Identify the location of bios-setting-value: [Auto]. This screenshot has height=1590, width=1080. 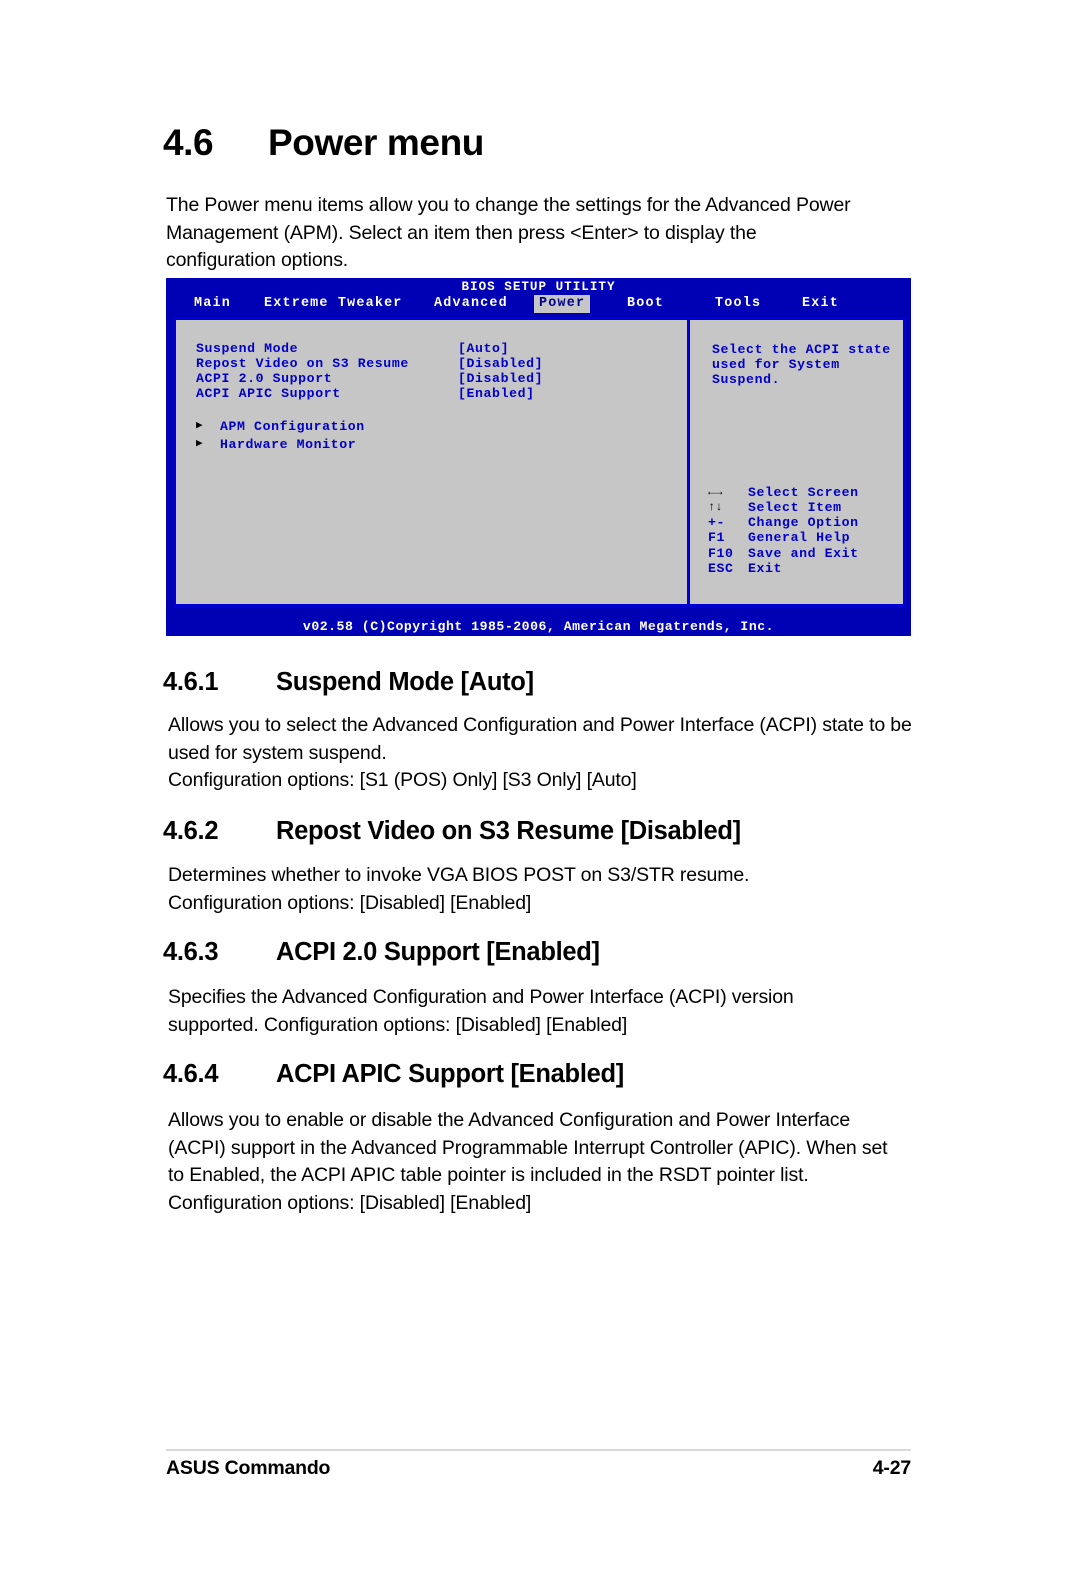
(483, 349).